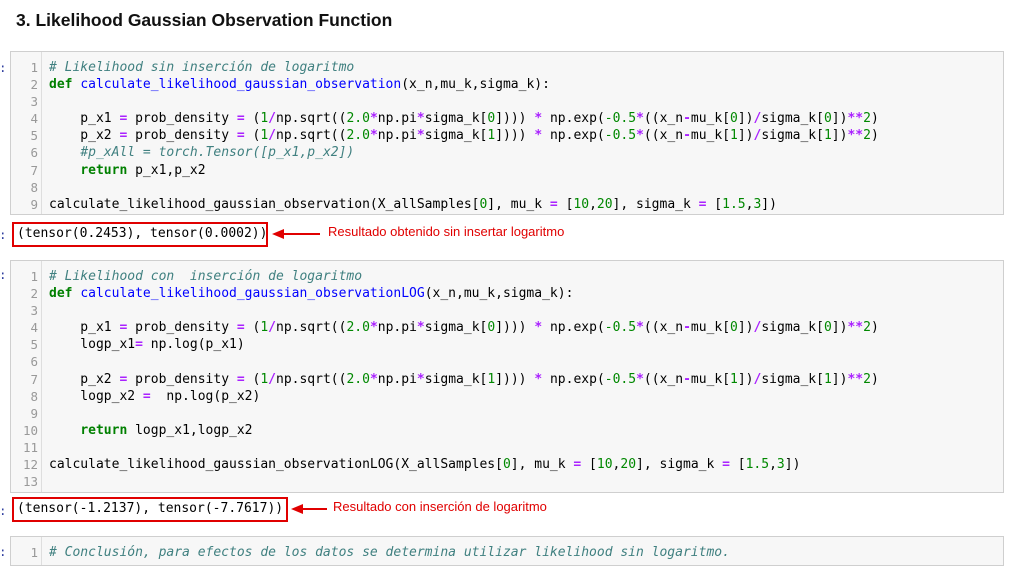 The height and width of the screenshot is (582, 1010). Describe the element at coordinates (593, 204) in the screenshot. I see `code-token: ,` at that location.